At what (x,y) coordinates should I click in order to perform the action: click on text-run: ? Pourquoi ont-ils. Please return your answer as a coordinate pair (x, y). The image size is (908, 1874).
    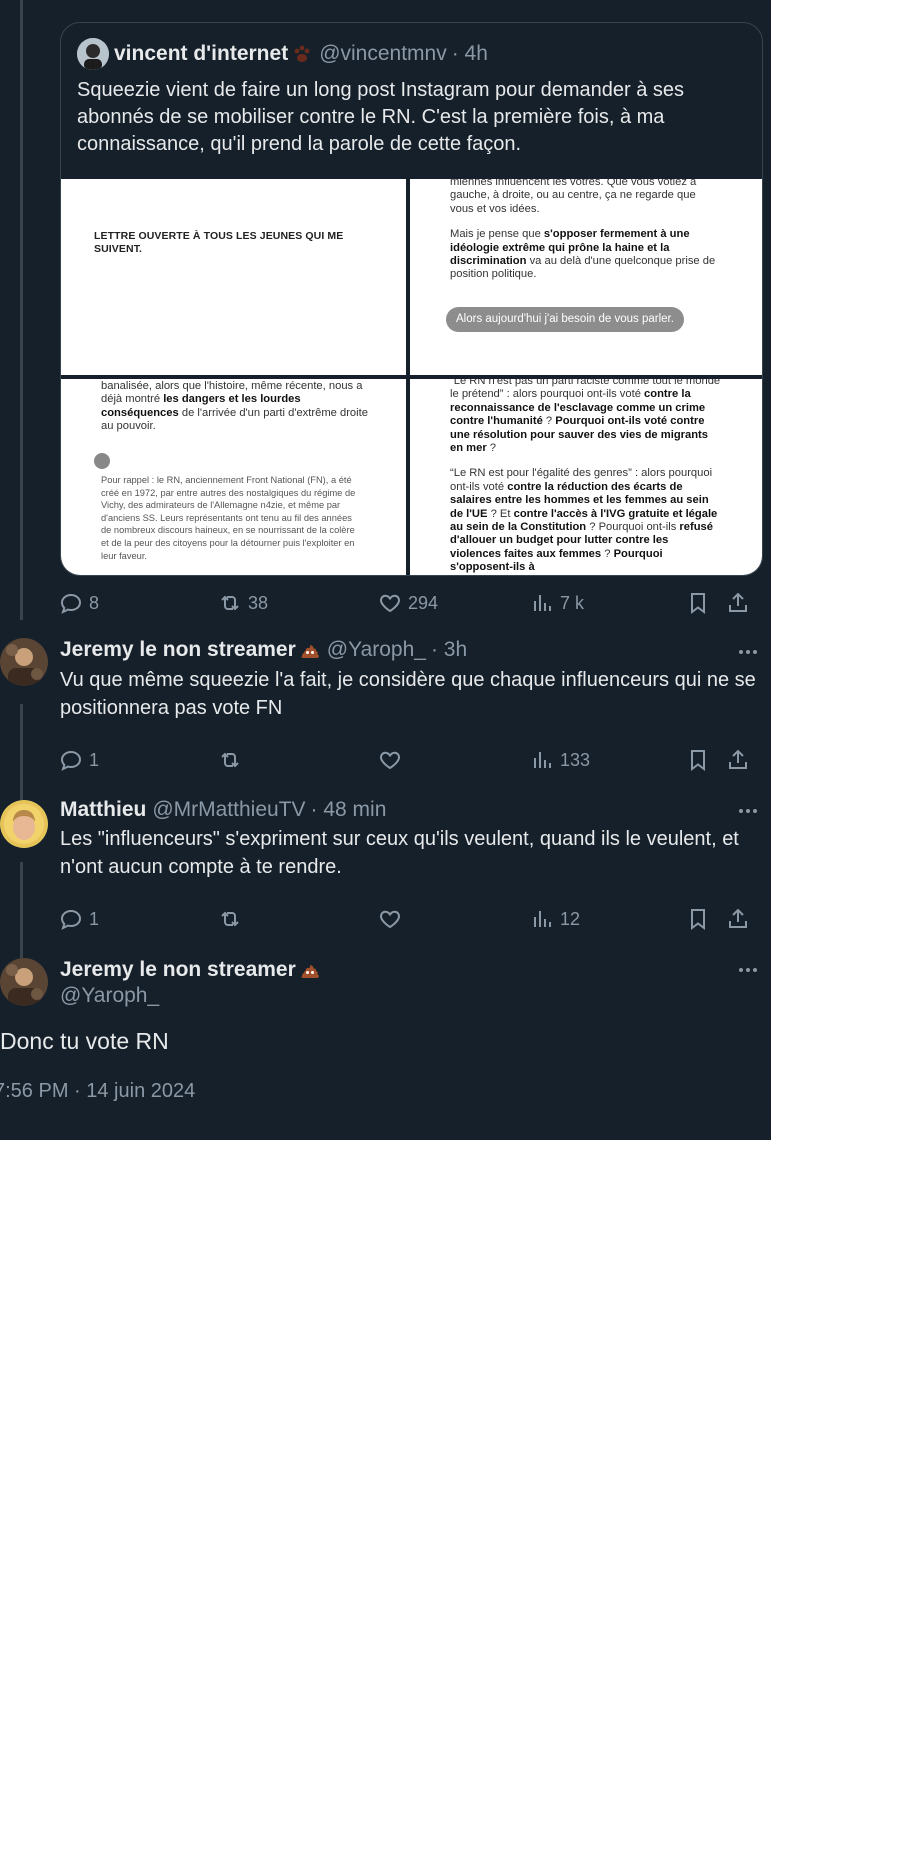
    Looking at the image, I should click on (633, 527).